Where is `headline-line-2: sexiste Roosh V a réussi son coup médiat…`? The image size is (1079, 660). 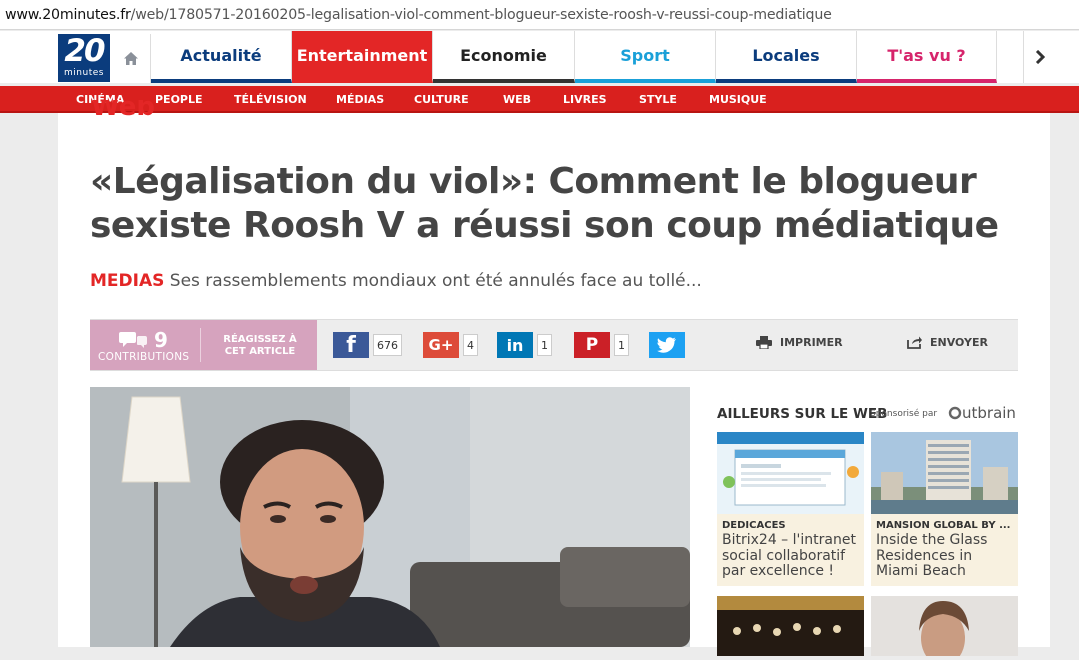 headline-line-2: sexiste Roosh V a réussi son coup médiat… is located at coordinates (544, 225).